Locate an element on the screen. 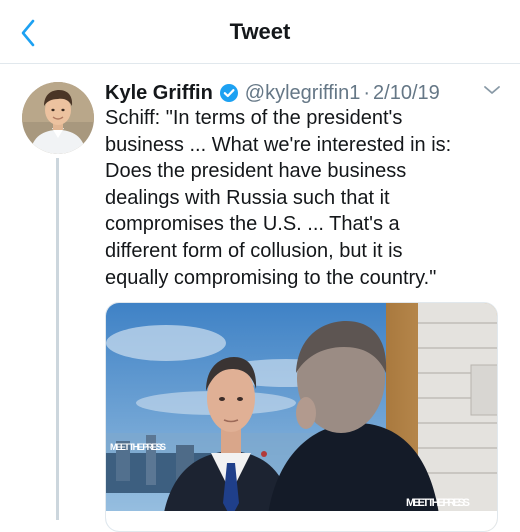  avatar is located at coordinates (58, 118).